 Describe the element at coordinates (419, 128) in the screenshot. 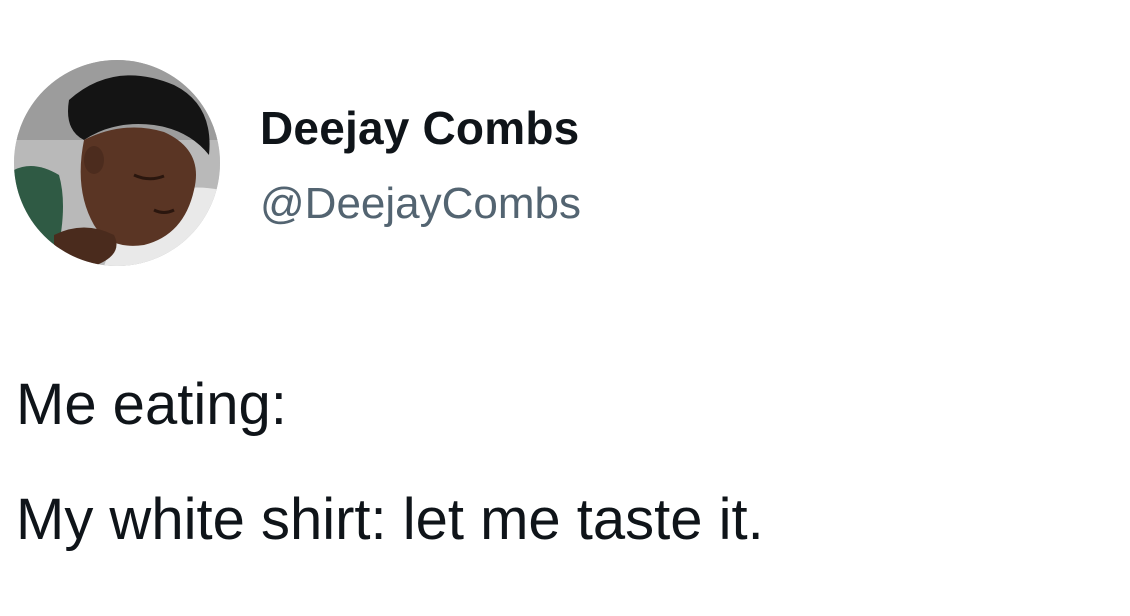

I see `display-name: Deejay Combs` at that location.